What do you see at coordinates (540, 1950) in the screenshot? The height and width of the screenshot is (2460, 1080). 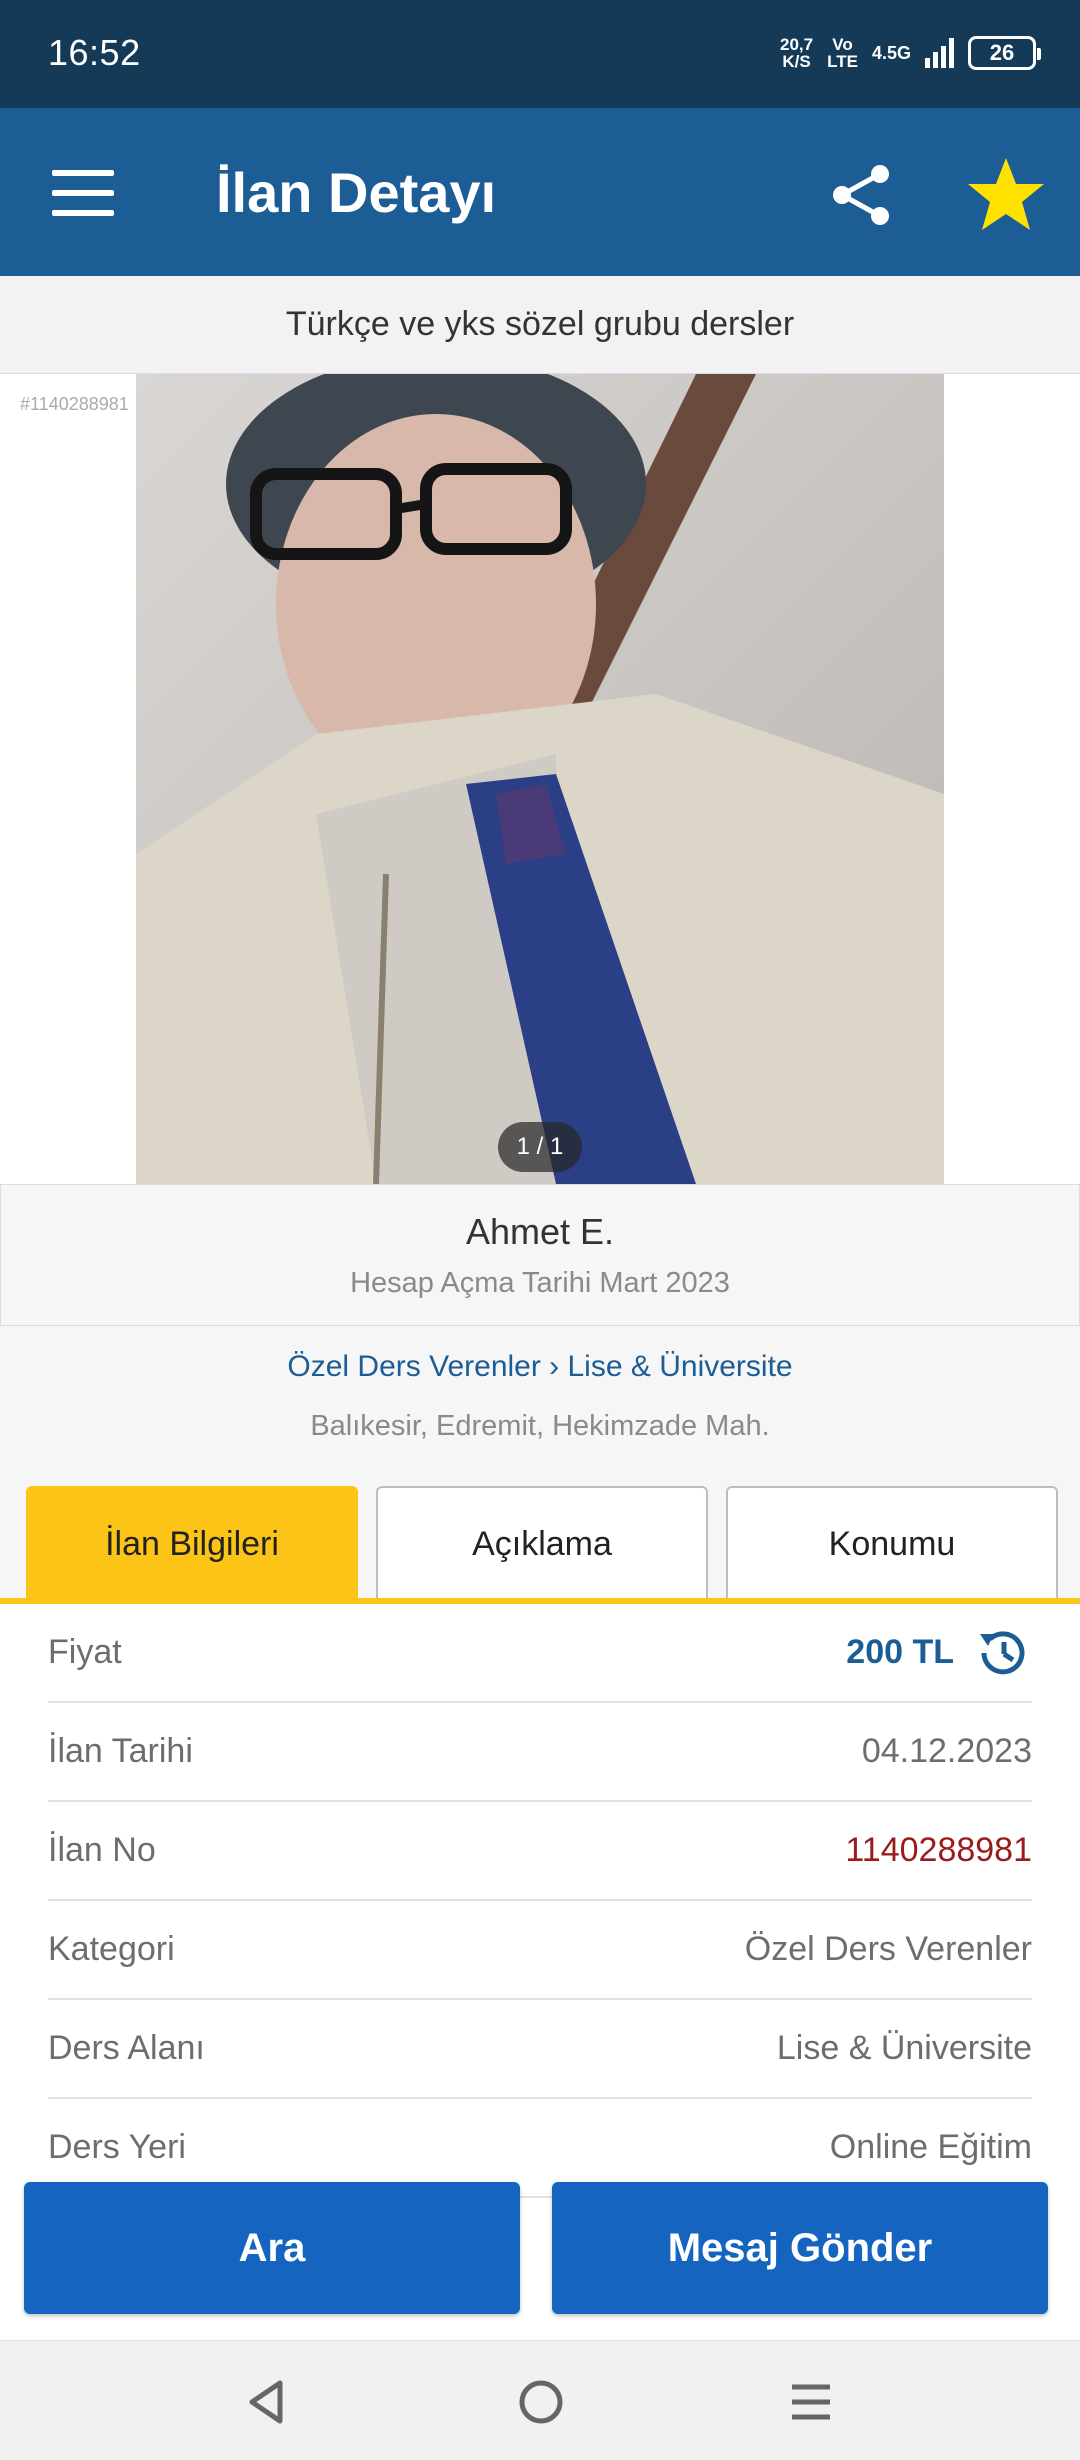 I see `detail-row-category: Kategori Özel Ders Verenler` at bounding box center [540, 1950].